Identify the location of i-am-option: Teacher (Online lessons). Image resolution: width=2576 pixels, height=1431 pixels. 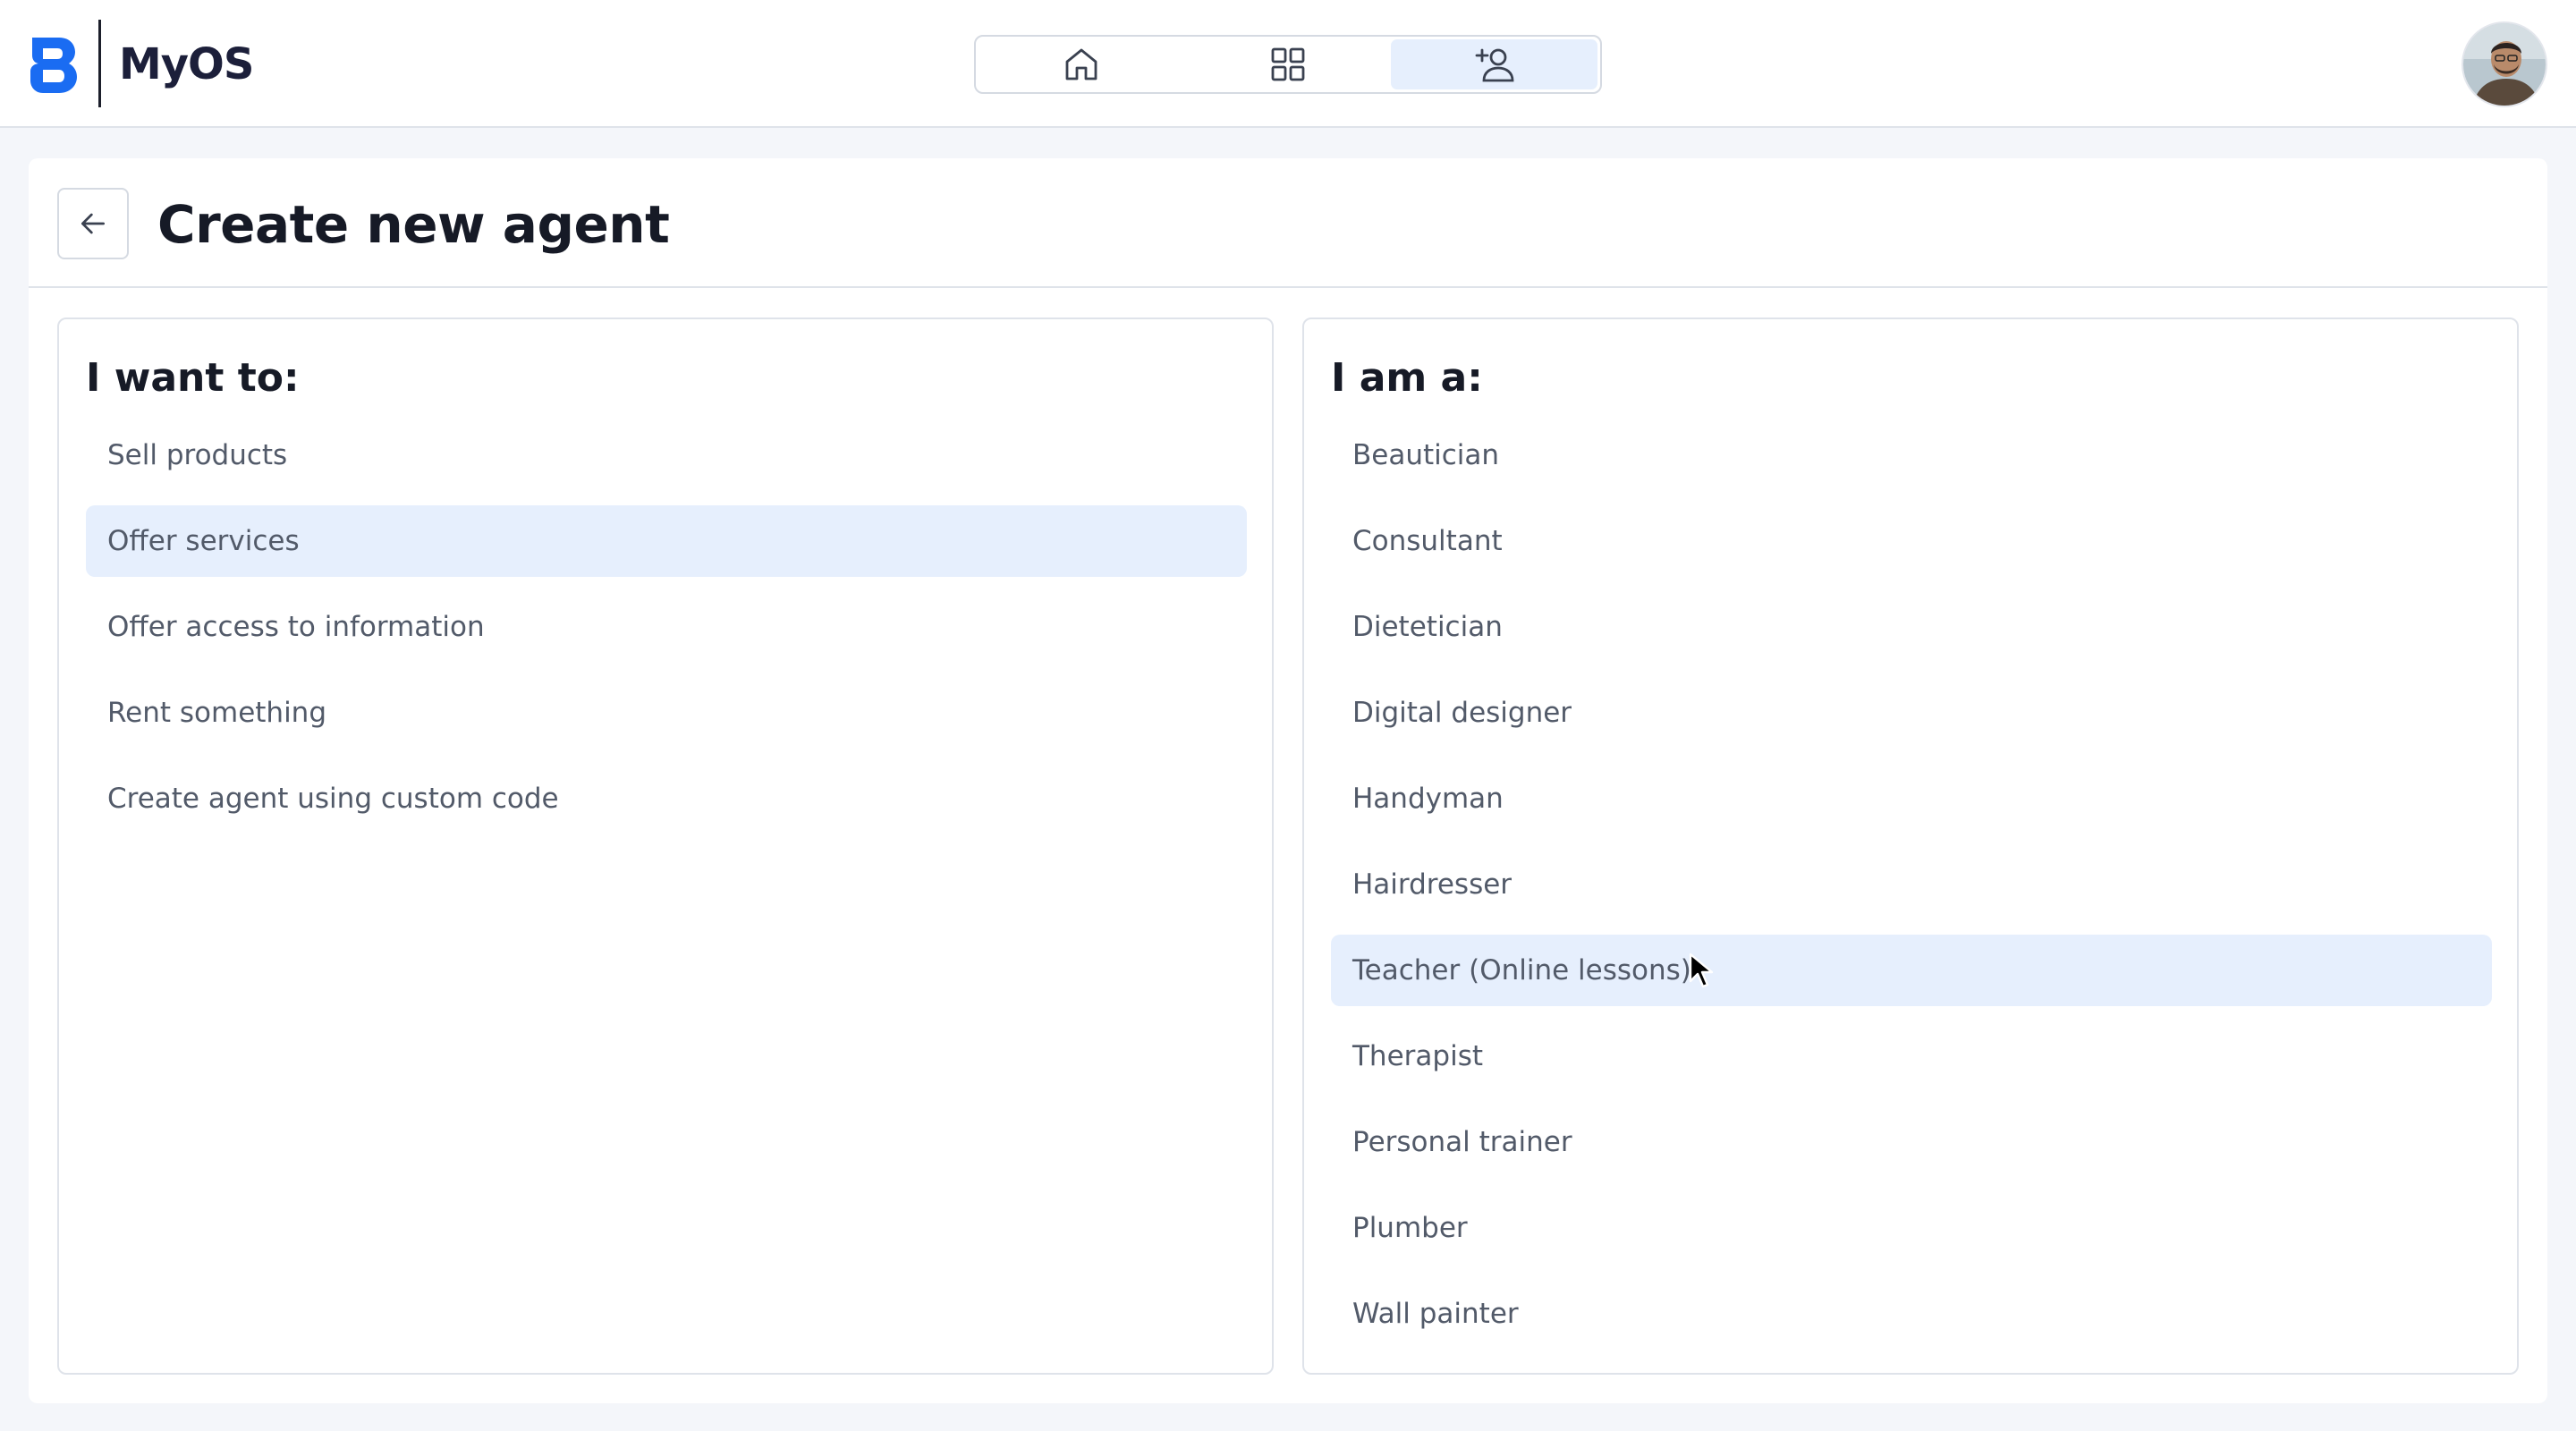
(1911, 971).